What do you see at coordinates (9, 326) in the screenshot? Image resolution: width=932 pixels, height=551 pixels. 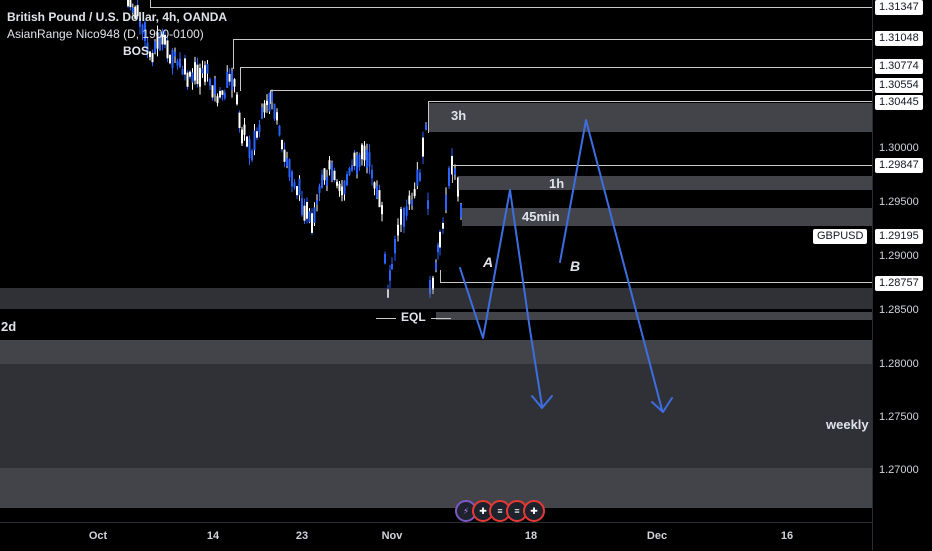 I see `zone-label-2d: 2d` at bounding box center [9, 326].